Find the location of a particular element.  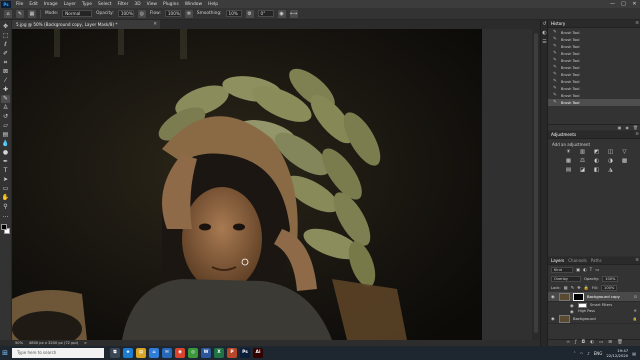

hue-saturation-icon: ▦ is located at coordinates (568, 161).